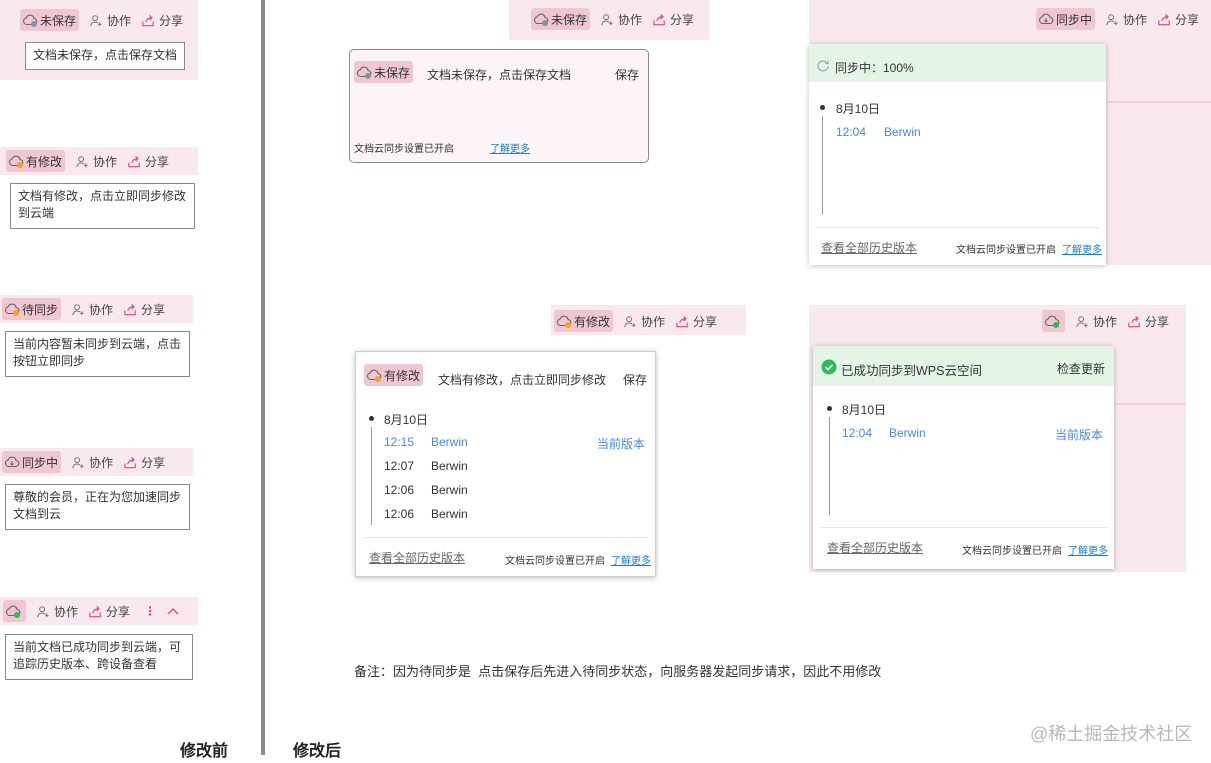 The width and height of the screenshot is (1211, 763). Describe the element at coordinates (858, 109) in the screenshot. I see `timeline-date: 8月10日` at that location.